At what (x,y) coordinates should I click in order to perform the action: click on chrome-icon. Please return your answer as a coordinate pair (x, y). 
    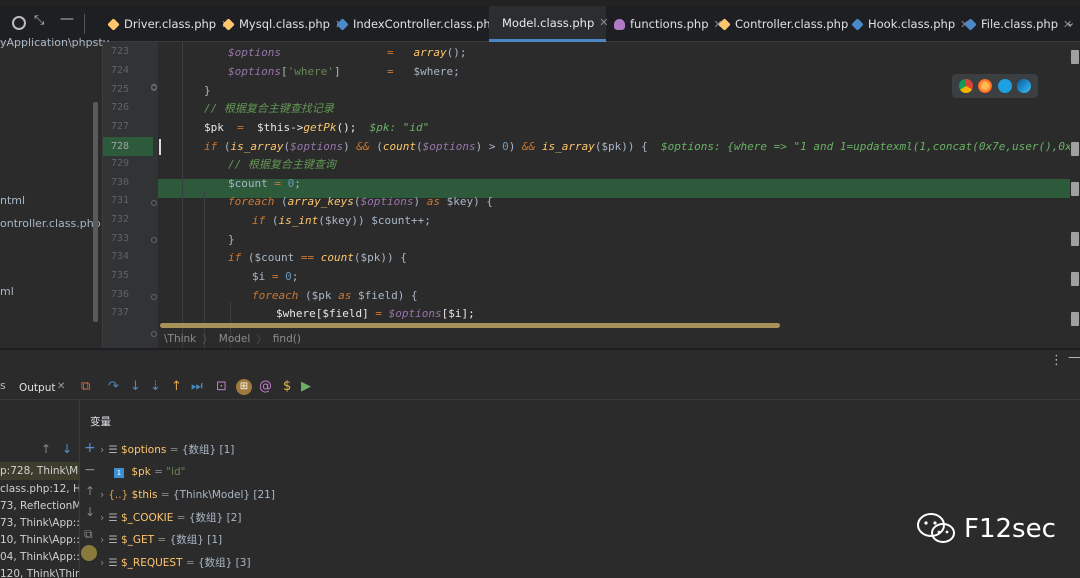
    Looking at the image, I should click on (965, 86).